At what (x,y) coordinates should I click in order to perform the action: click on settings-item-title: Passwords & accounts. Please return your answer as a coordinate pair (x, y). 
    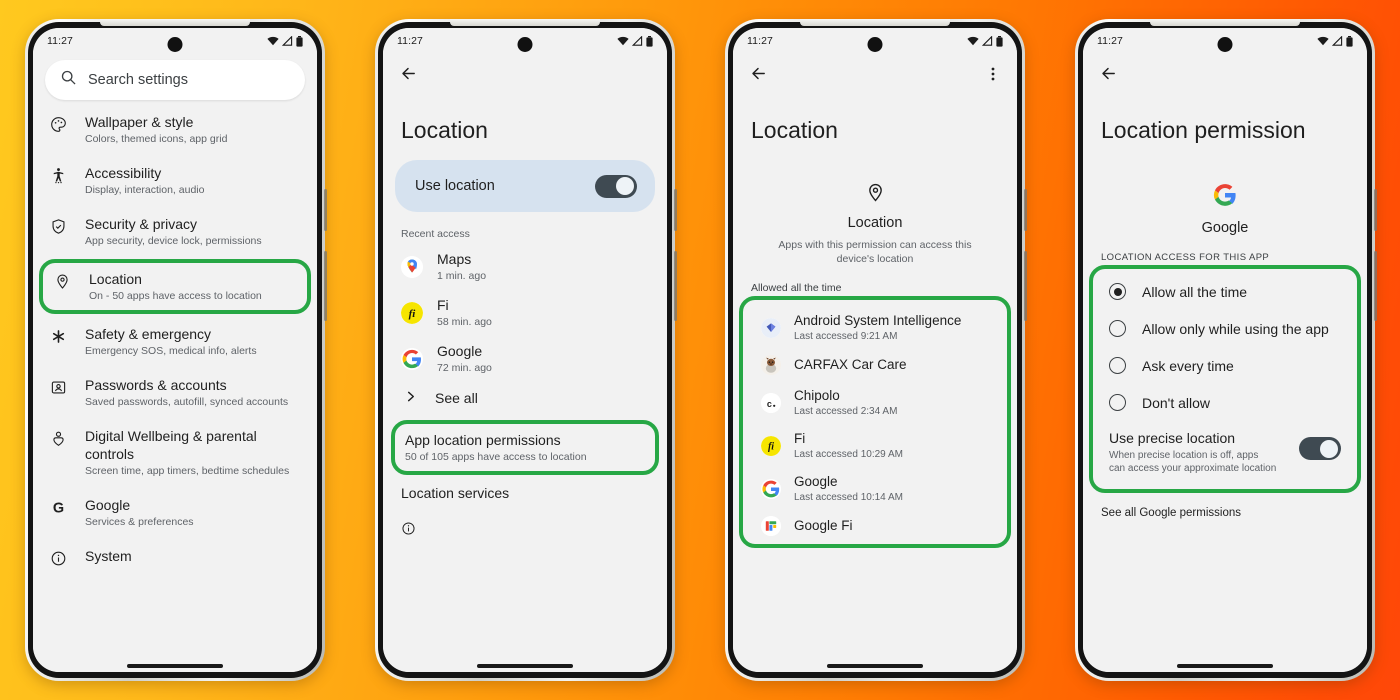
    Looking at the image, I should click on (156, 385).